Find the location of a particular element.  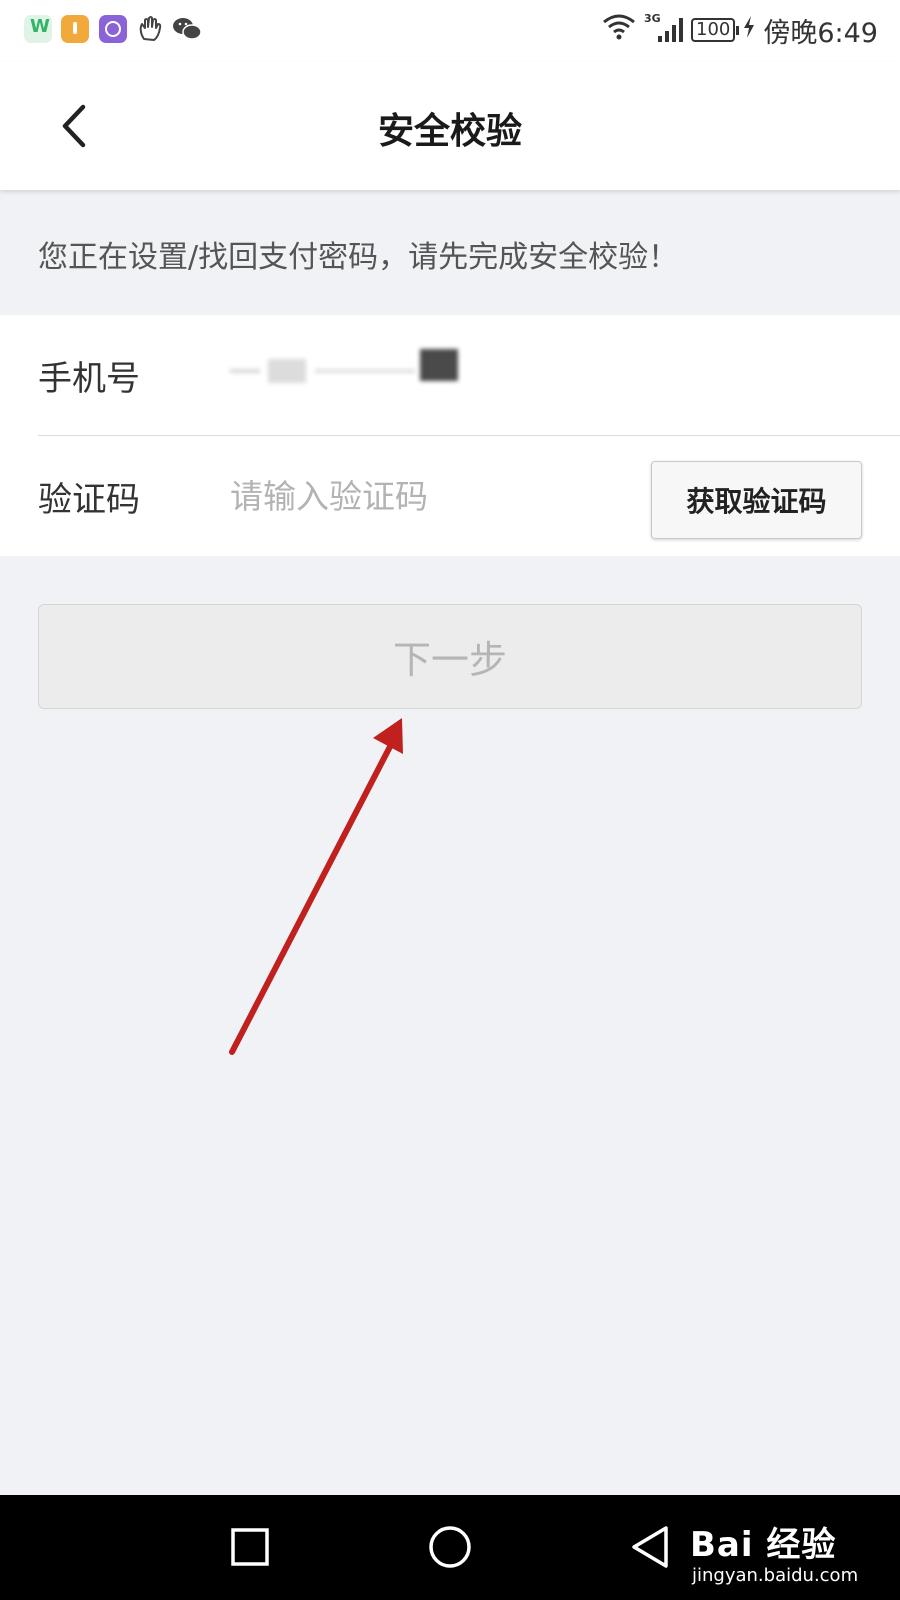

home-icon is located at coordinates (450, 1547).